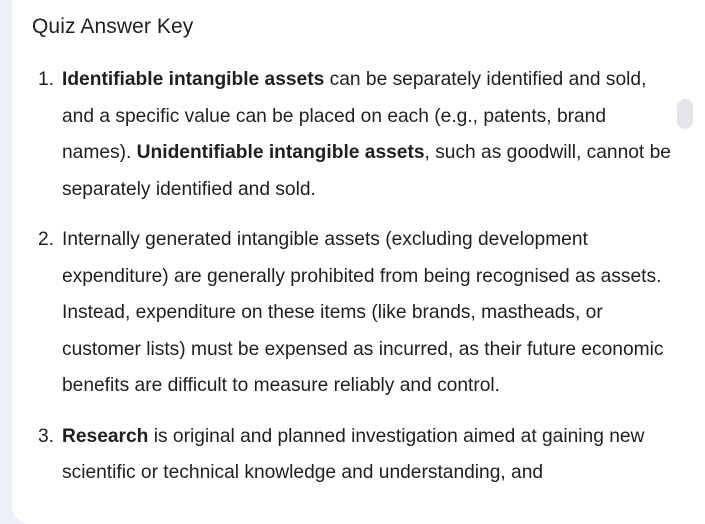  Describe the element at coordinates (280, 152) in the screenshot. I see `answer-term: Unidentifiable intangible assets` at that location.